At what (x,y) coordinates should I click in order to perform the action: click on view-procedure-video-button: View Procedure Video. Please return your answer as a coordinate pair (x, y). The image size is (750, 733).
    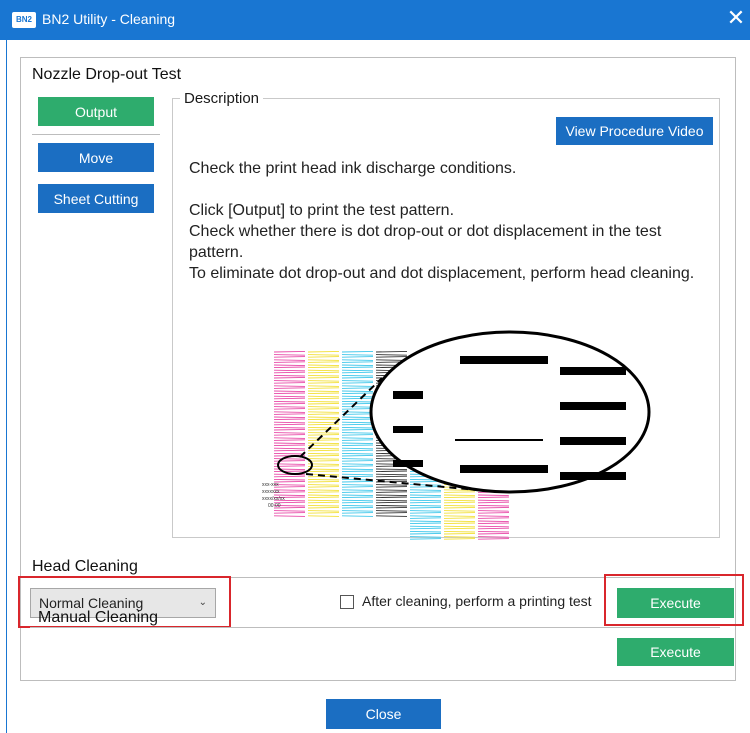
    Looking at the image, I should click on (634, 131).